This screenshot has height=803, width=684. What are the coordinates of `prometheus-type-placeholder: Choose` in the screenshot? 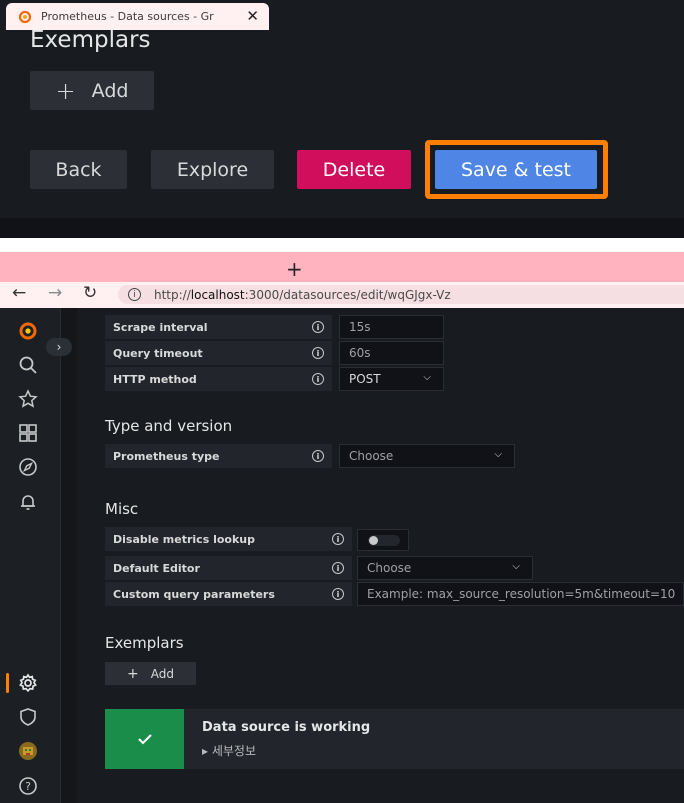 It's located at (371, 456).